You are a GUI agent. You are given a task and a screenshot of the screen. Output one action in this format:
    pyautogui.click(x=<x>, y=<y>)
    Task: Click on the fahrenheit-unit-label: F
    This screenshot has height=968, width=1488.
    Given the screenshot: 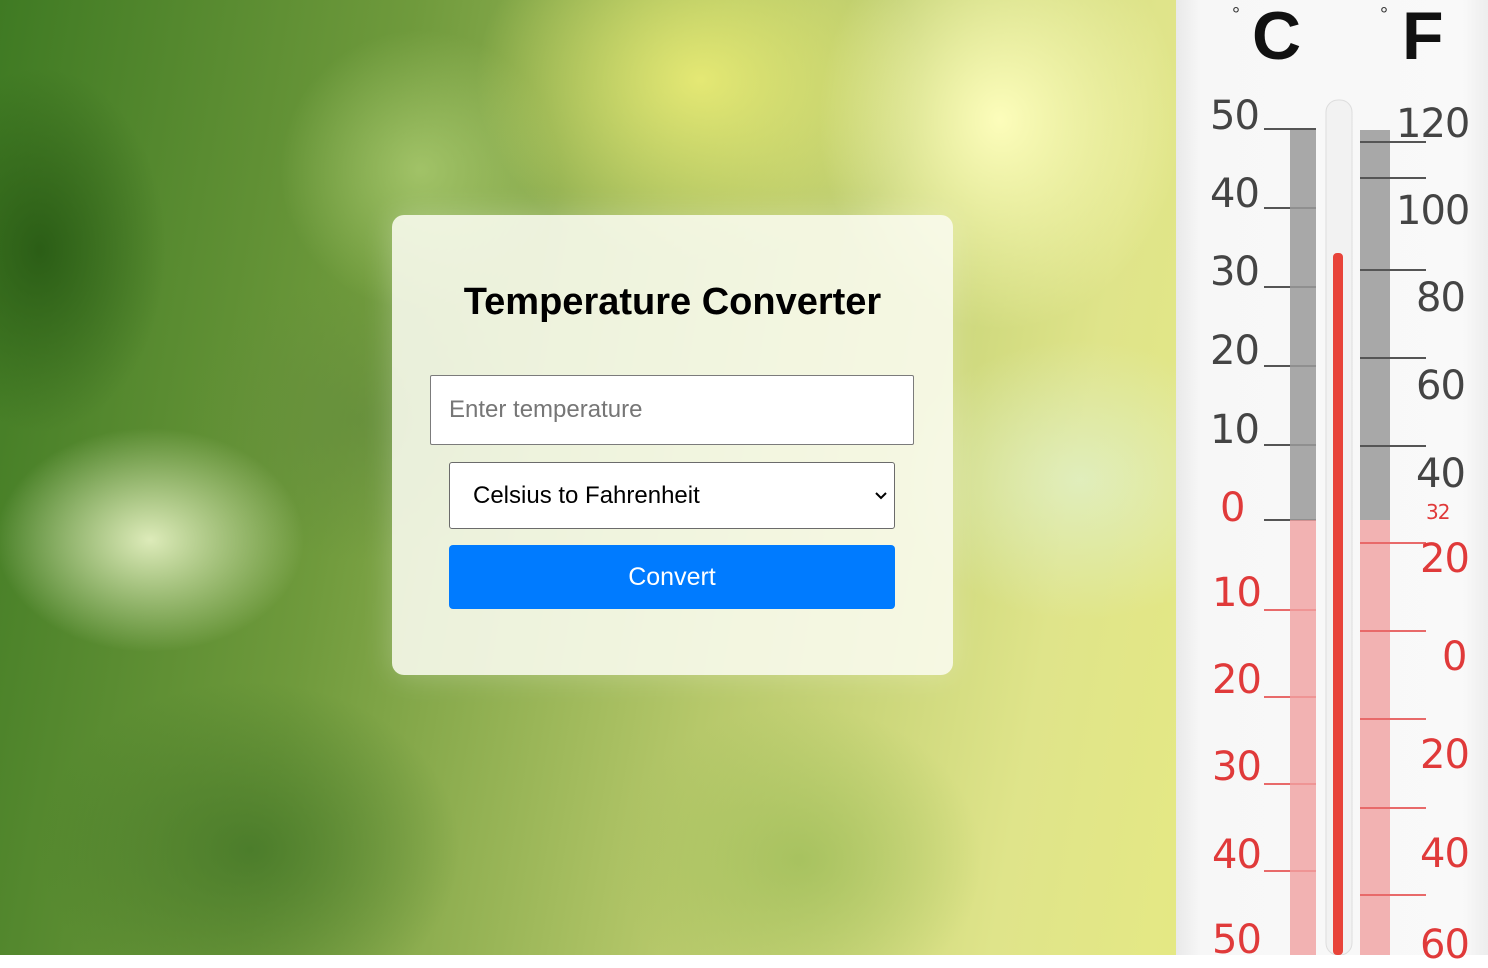 What is the action you would take?
    pyautogui.click(x=1423, y=37)
    